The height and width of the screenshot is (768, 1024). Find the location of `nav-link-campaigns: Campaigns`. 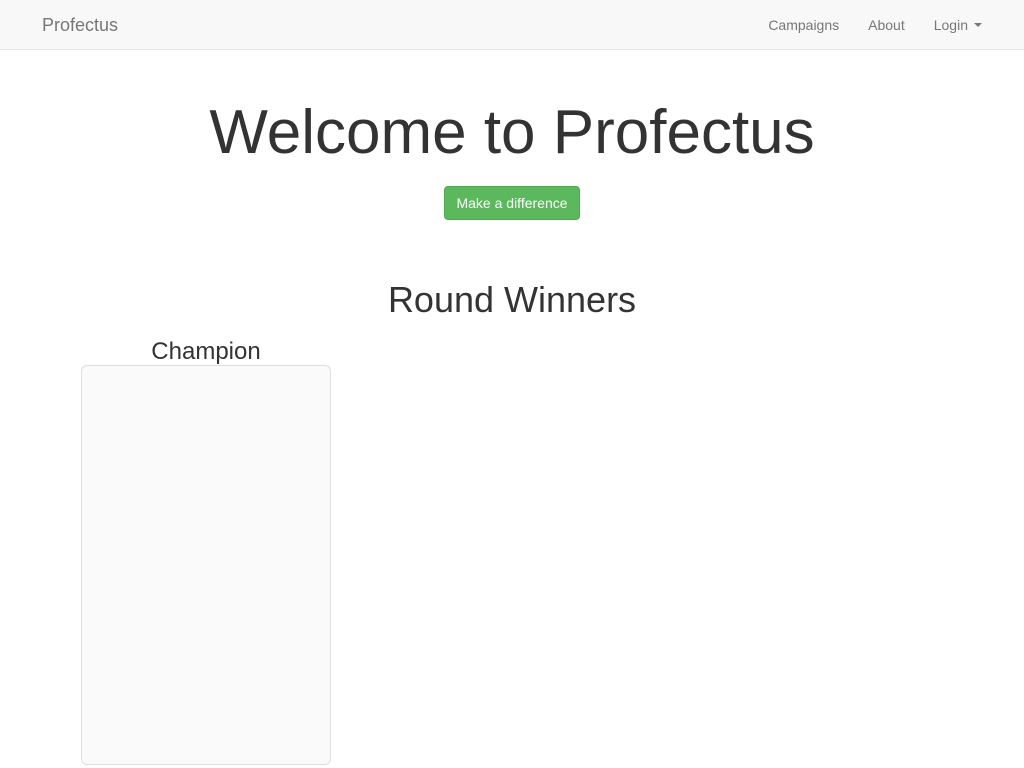

nav-link-campaigns: Campaigns is located at coordinates (803, 25).